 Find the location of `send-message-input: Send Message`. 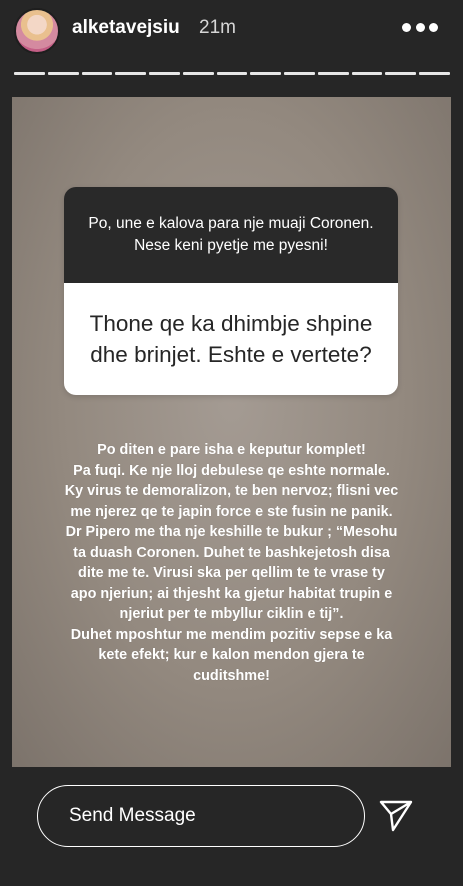

send-message-input: Send Message is located at coordinates (201, 816).